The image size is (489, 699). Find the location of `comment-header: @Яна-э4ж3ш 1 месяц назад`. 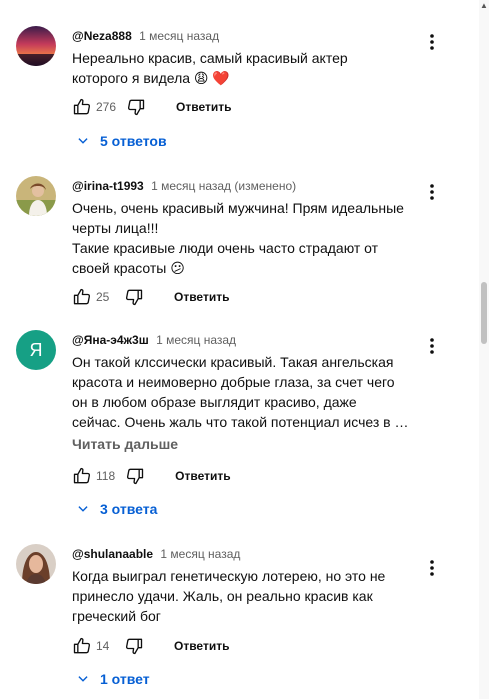

comment-header: @Яна-э4ж3ш 1 месяц назад is located at coordinates (154, 340).